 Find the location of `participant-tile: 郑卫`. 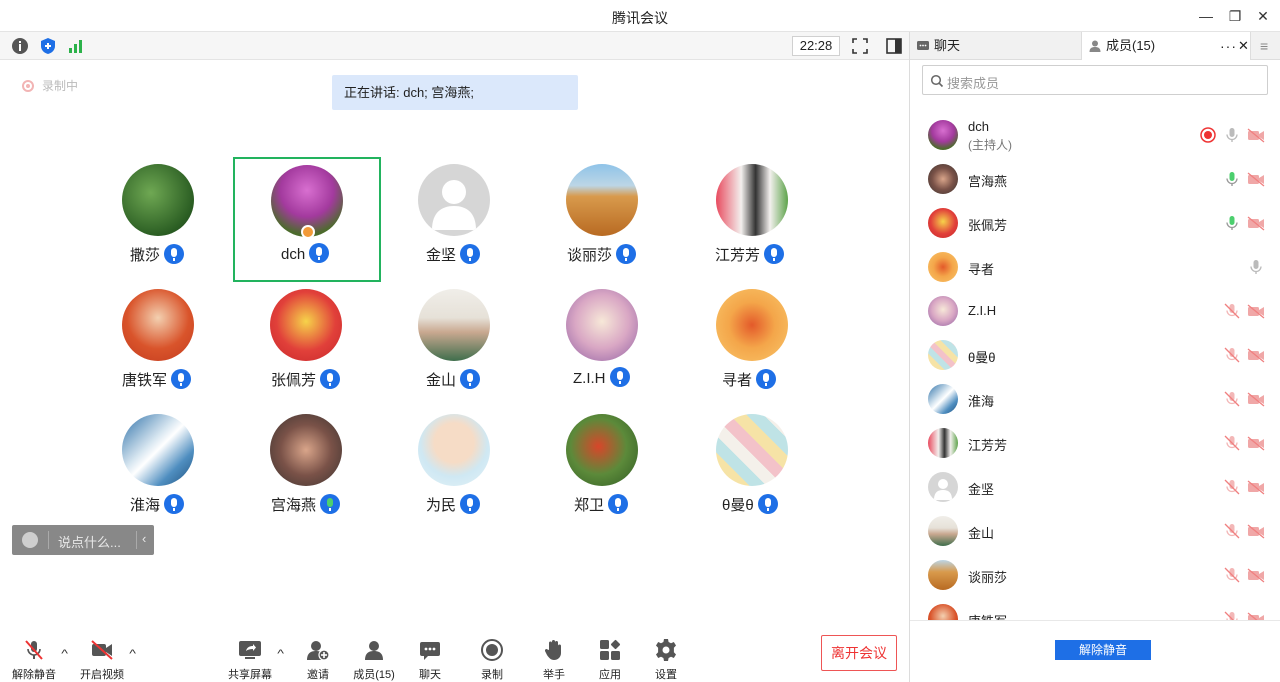

participant-tile: 郑卫 is located at coordinates (604, 470).